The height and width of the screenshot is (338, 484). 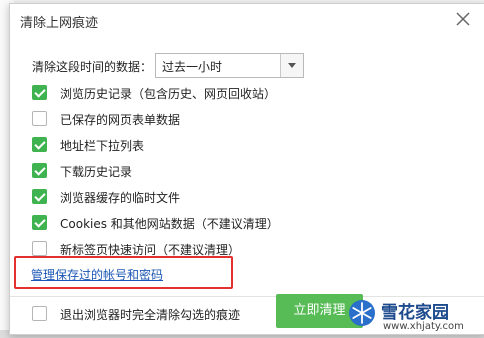 What do you see at coordinates (229, 65) in the screenshot?
I see `time-range-select: 过去一小时` at bounding box center [229, 65].